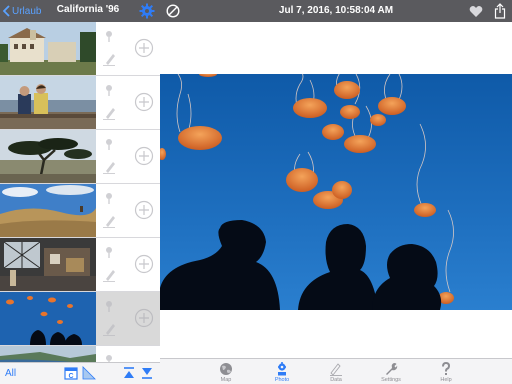 Image resolution: width=512 pixels, height=384 pixels. Describe the element at coordinates (129, 373) in the screenshot. I see `scroll-top-icon` at that location.